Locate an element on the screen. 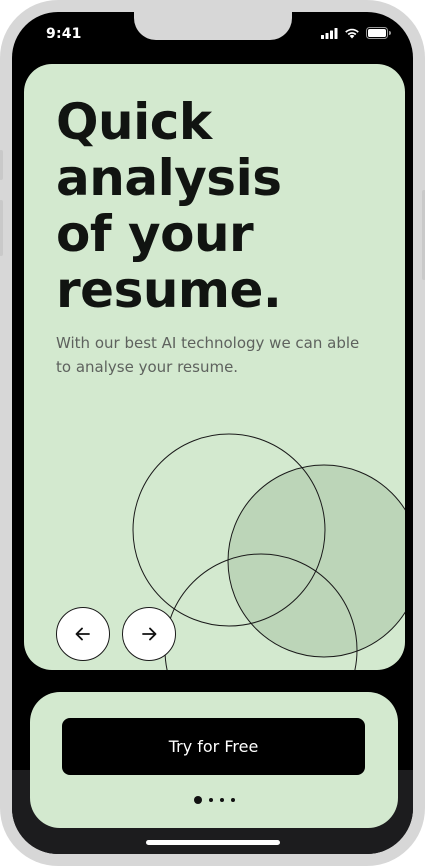 Image resolution: width=425 pixels, height=866 pixels. status-time: 9:41 is located at coordinates (64, 34).